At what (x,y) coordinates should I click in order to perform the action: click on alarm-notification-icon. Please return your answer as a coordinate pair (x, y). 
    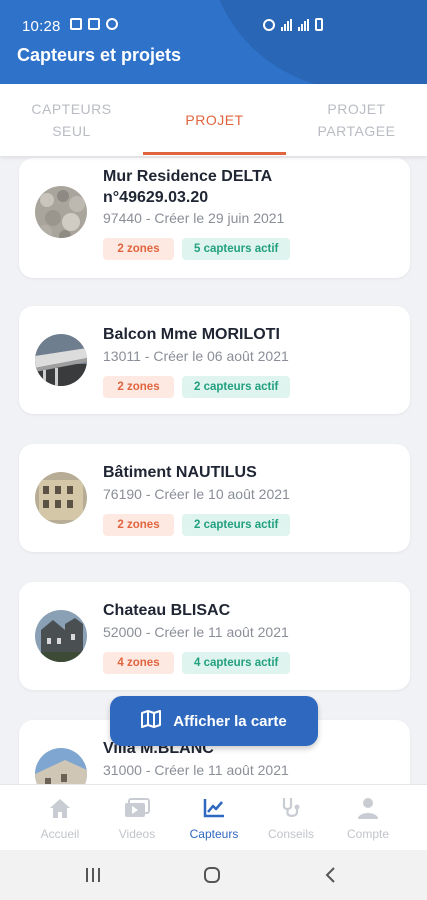
    Looking at the image, I should click on (112, 24).